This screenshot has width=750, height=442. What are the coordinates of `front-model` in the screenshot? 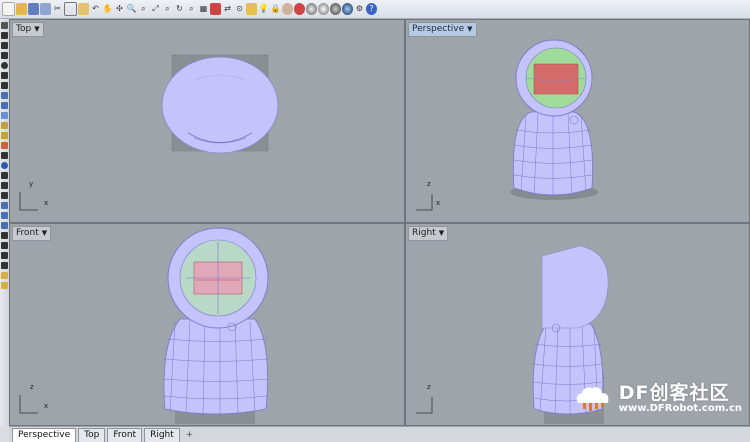 It's located at (216, 325).